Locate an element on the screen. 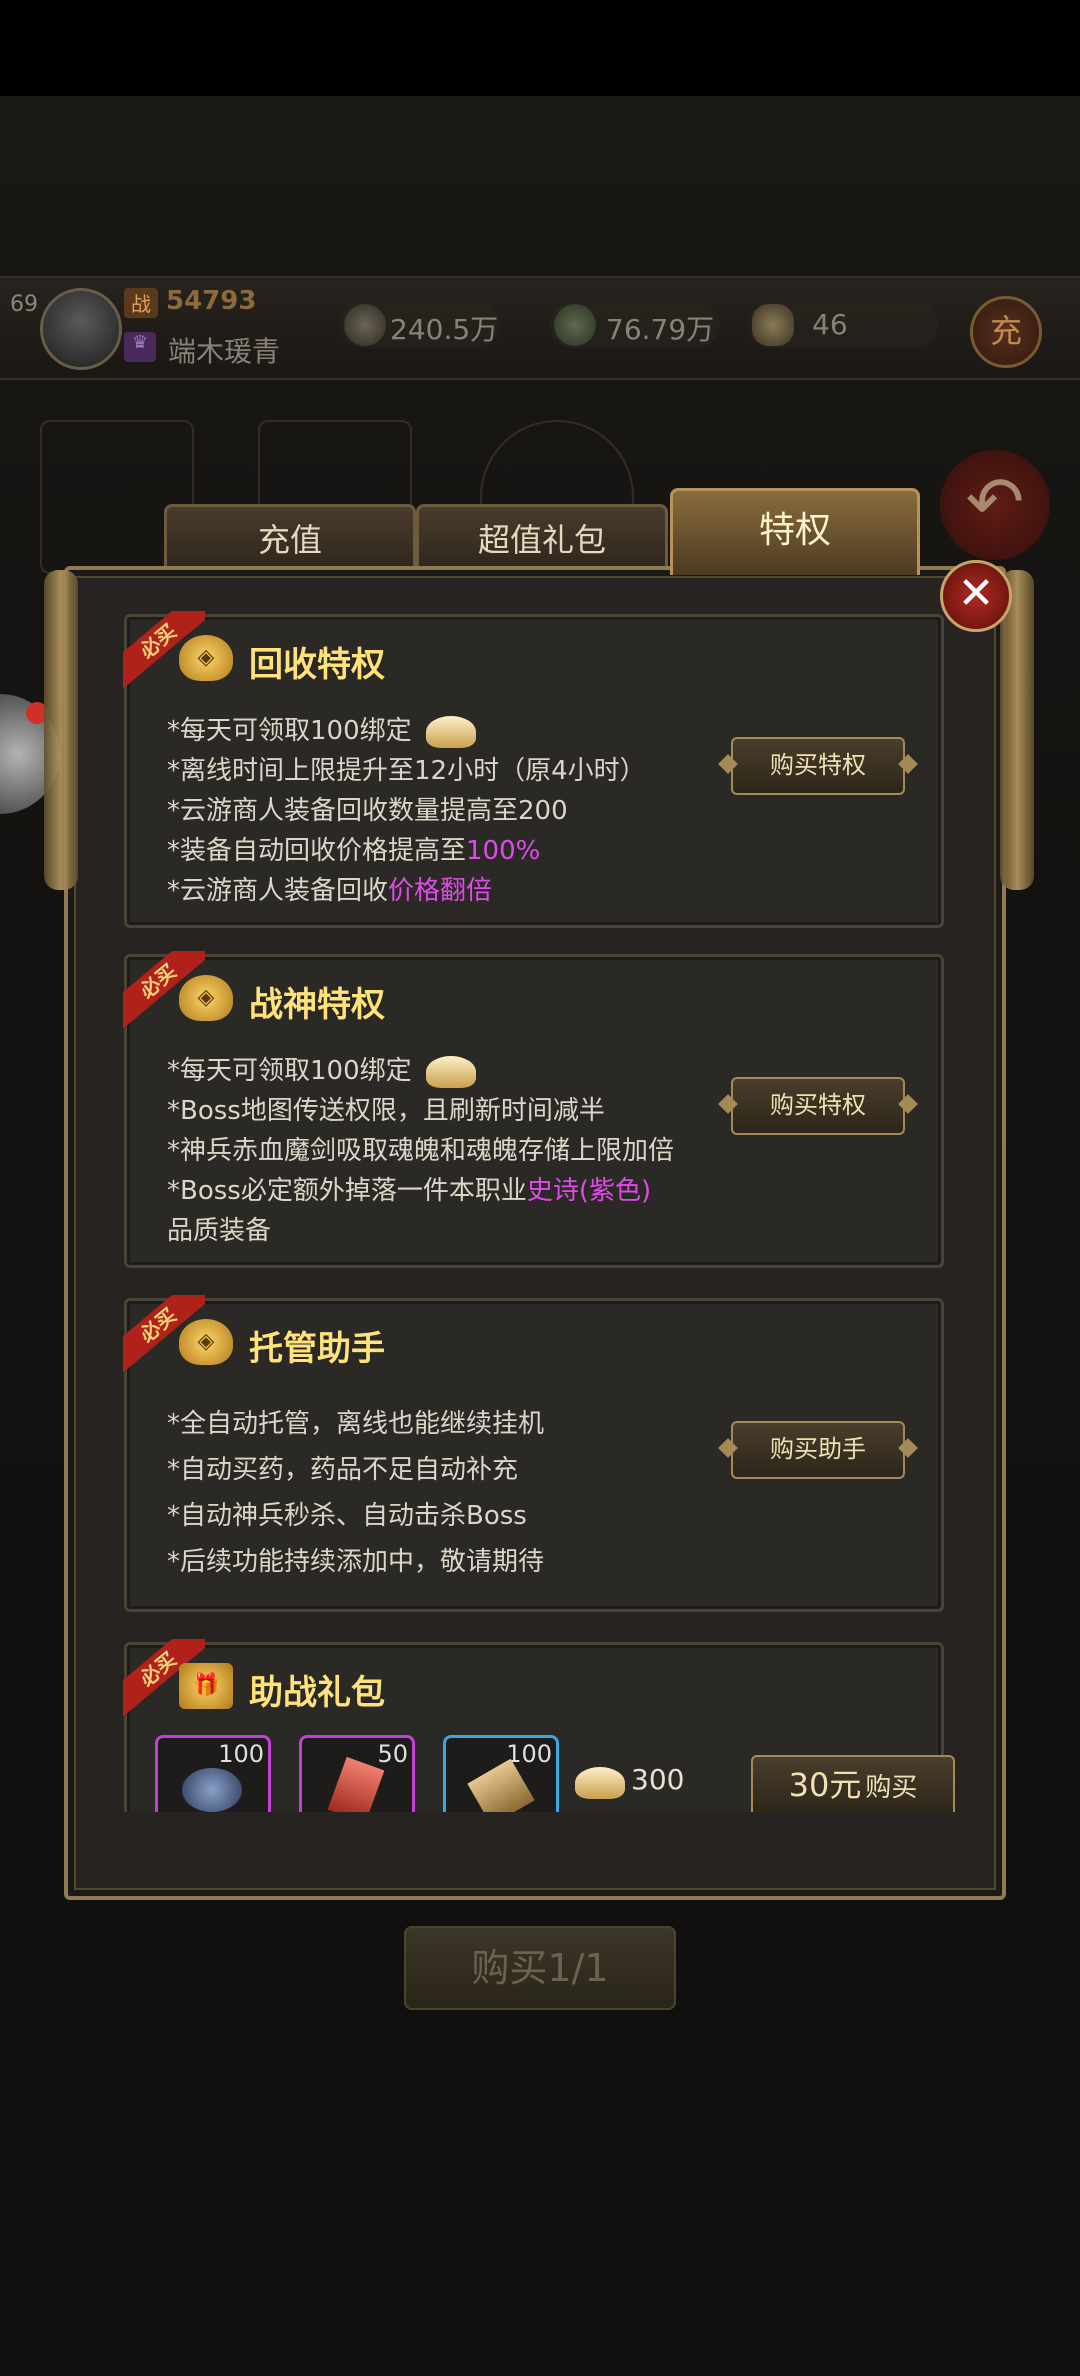 This screenshot has width=1080, height=2376. recharge-button: 充 is located at coordinates (1006, 332).